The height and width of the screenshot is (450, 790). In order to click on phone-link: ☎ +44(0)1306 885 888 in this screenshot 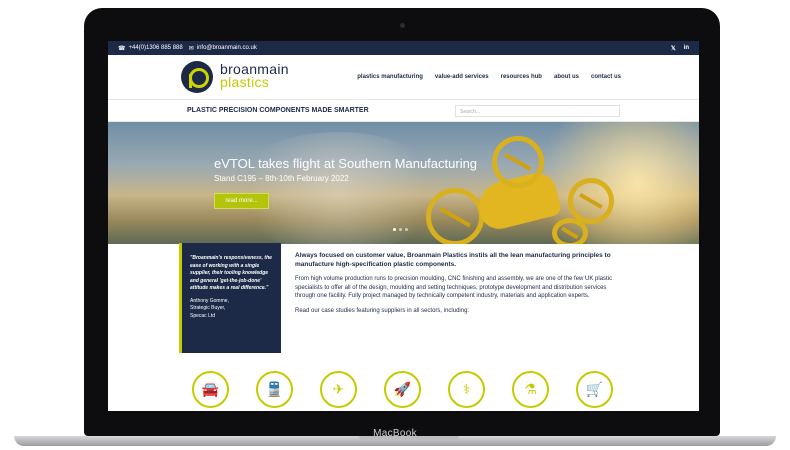, I will do `click(150, 48)`.